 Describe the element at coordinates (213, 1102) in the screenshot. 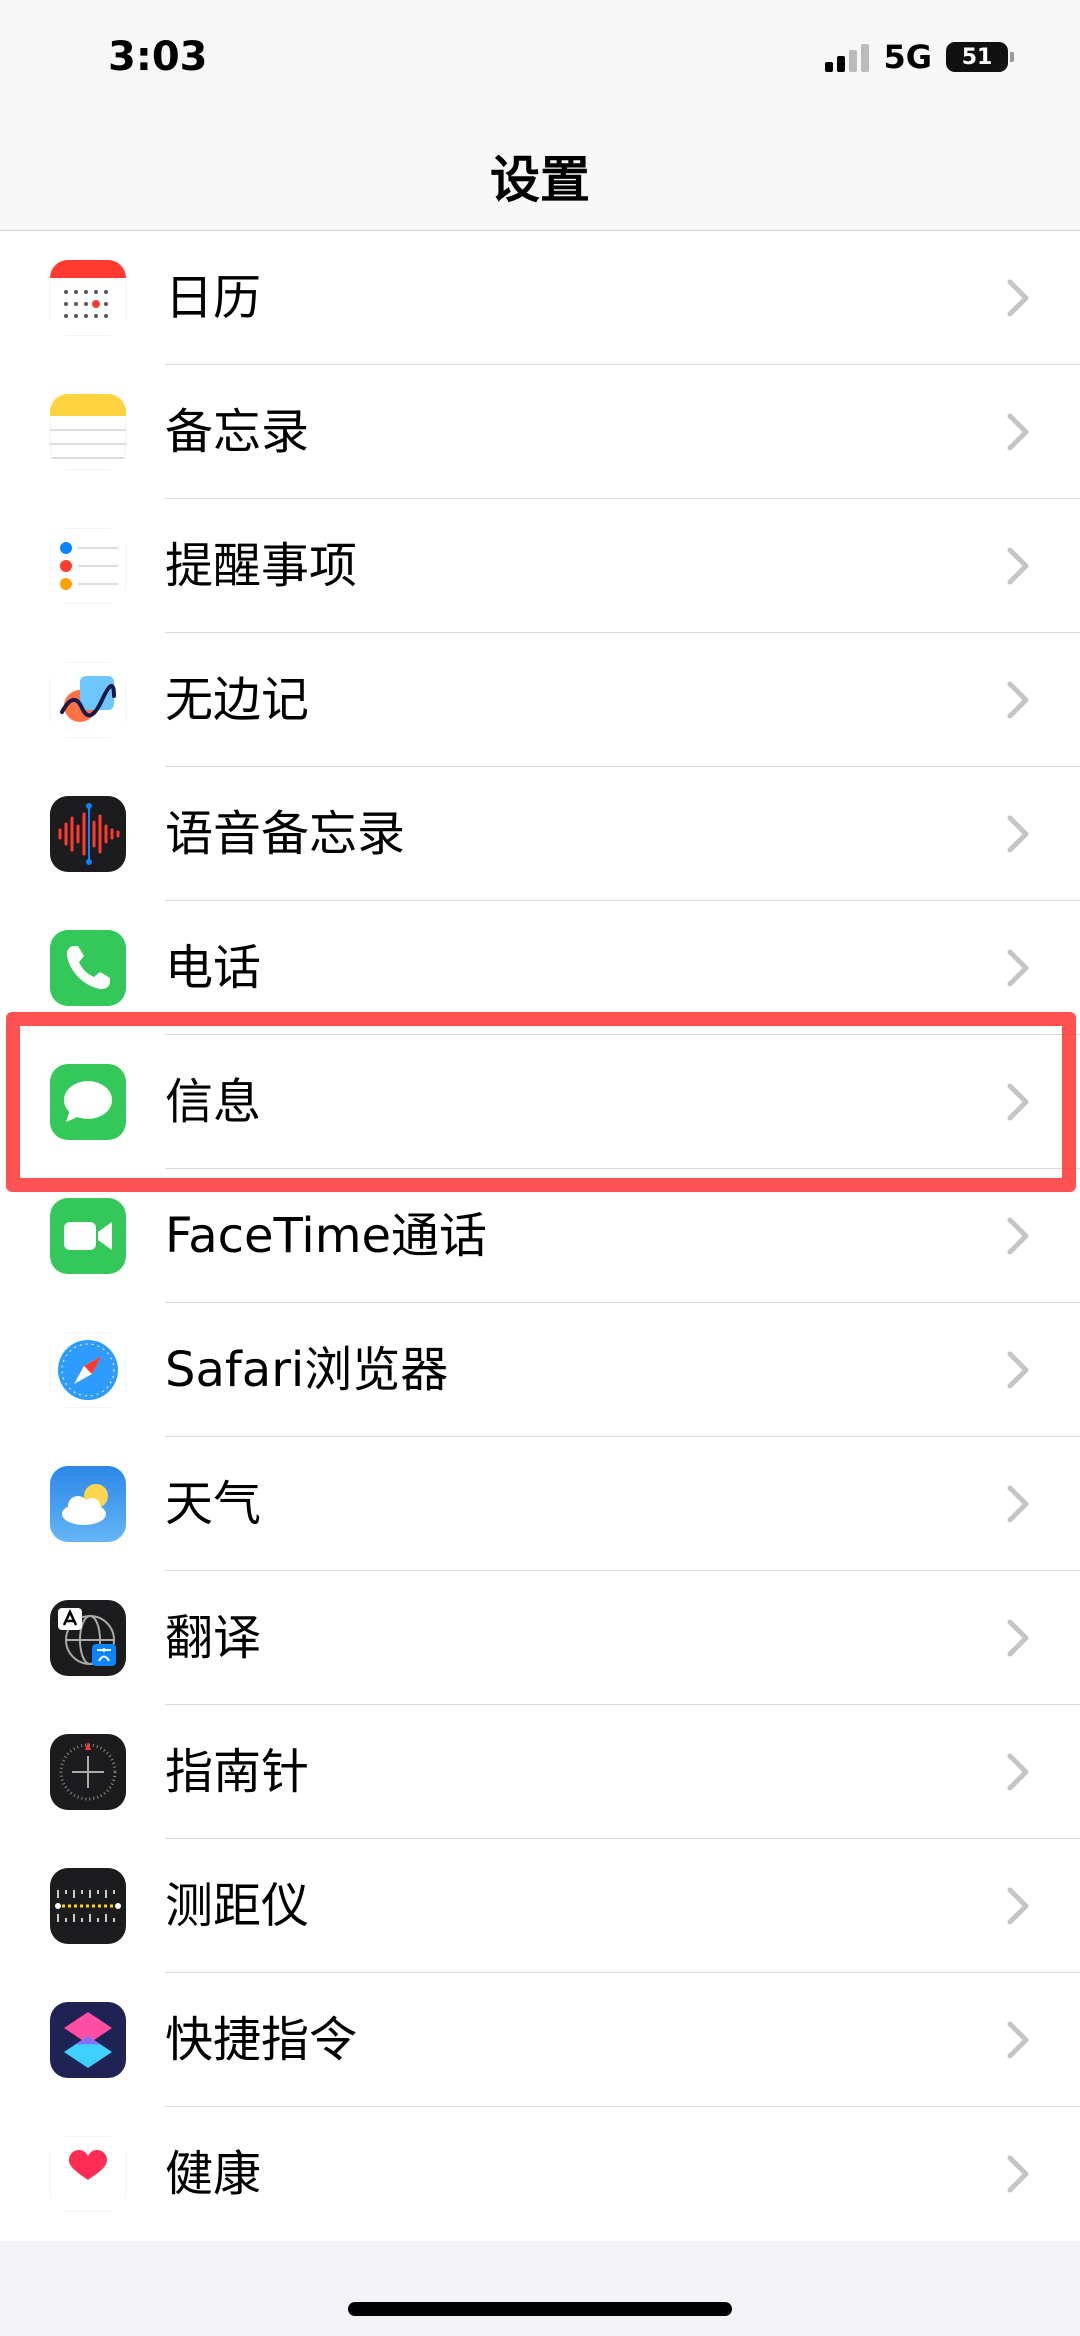

I see `settings-item-label: 信息` at that location.